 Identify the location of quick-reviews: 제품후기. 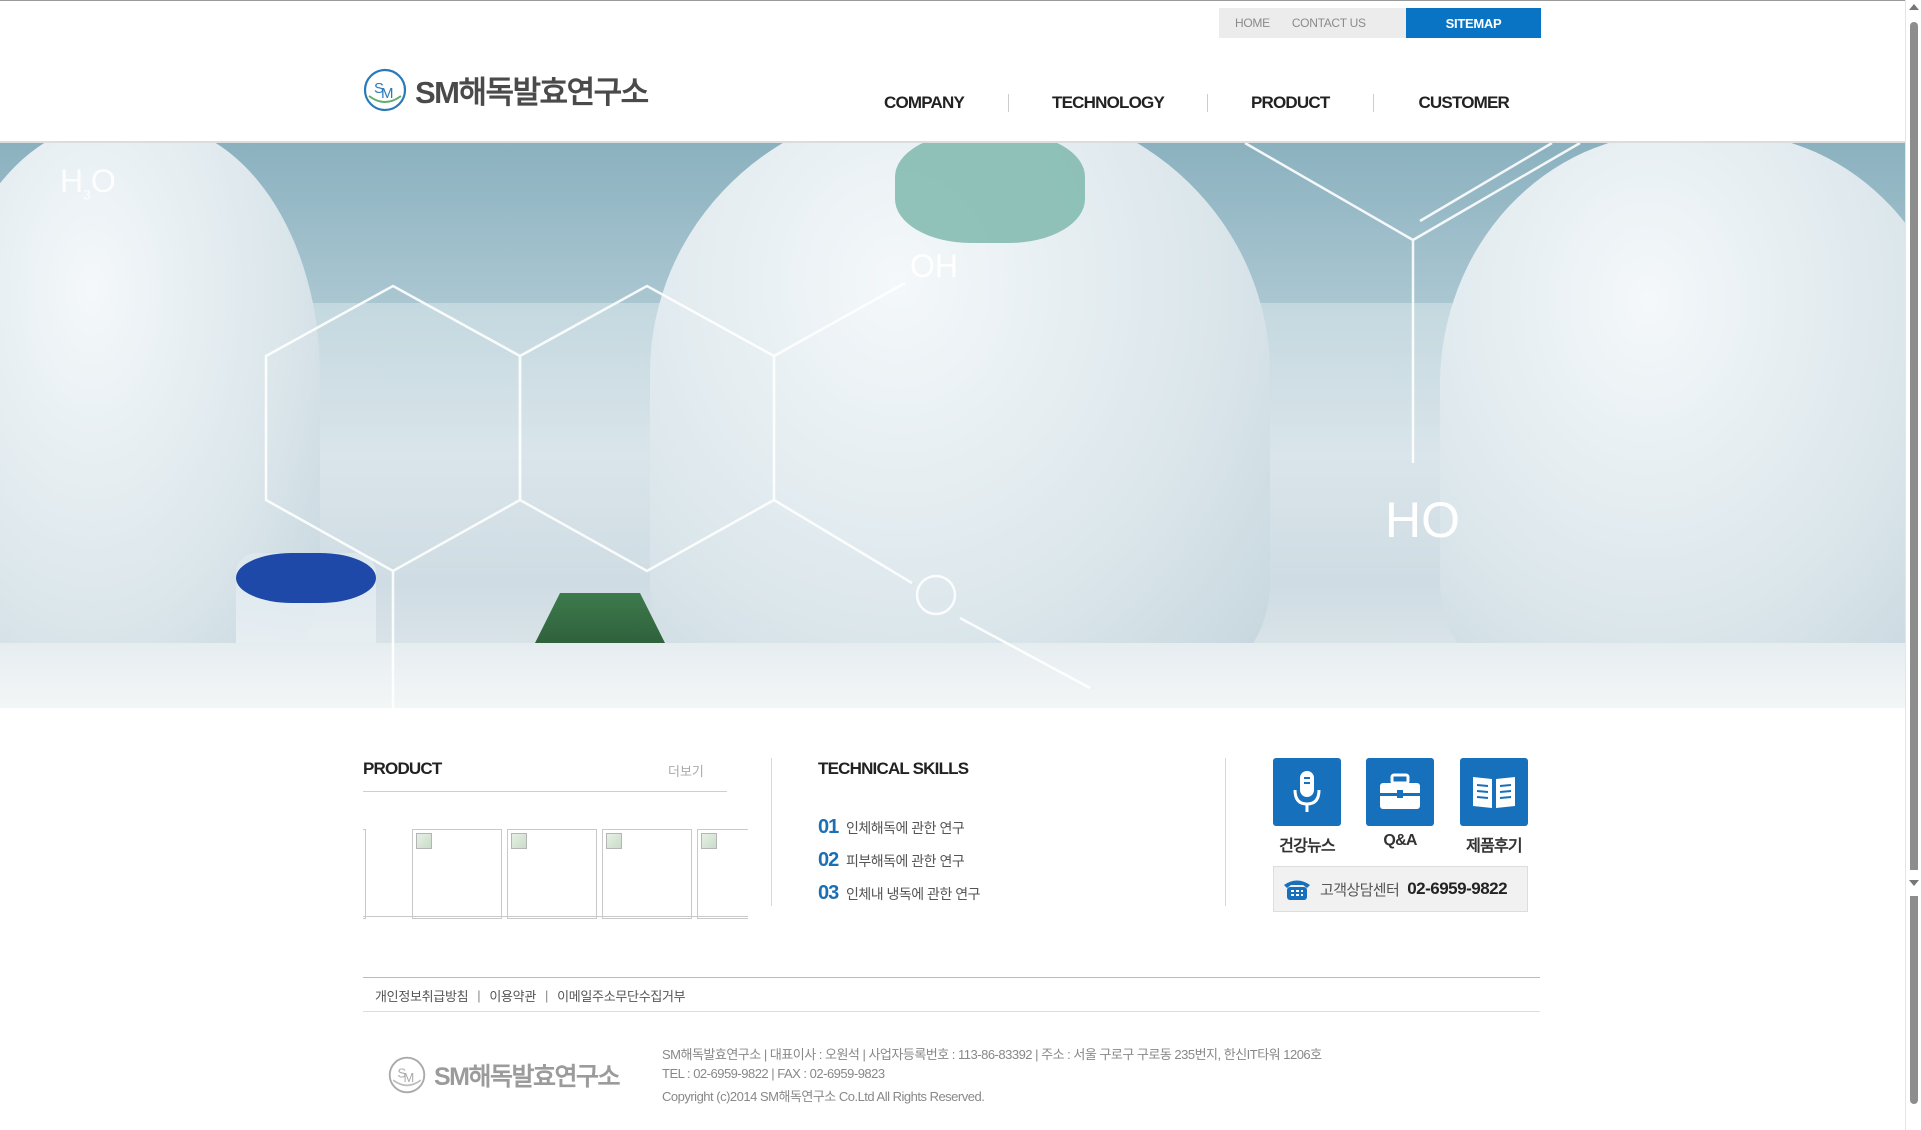
(1494, 807).